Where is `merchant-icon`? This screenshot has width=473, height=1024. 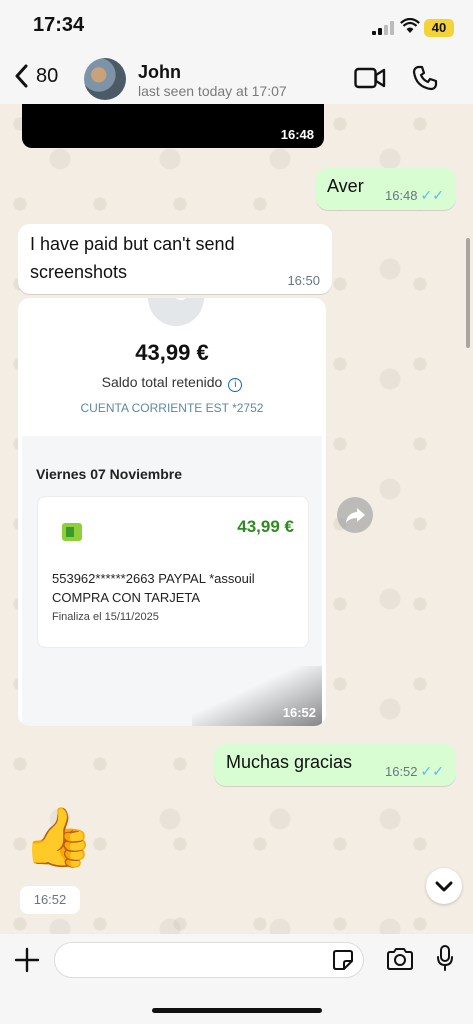
merchant-icon is located at coordinates (72, 532).